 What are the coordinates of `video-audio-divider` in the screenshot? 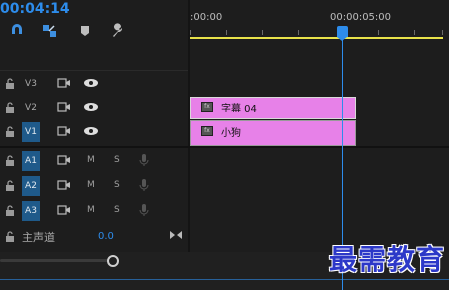 It's located at (224, 147).